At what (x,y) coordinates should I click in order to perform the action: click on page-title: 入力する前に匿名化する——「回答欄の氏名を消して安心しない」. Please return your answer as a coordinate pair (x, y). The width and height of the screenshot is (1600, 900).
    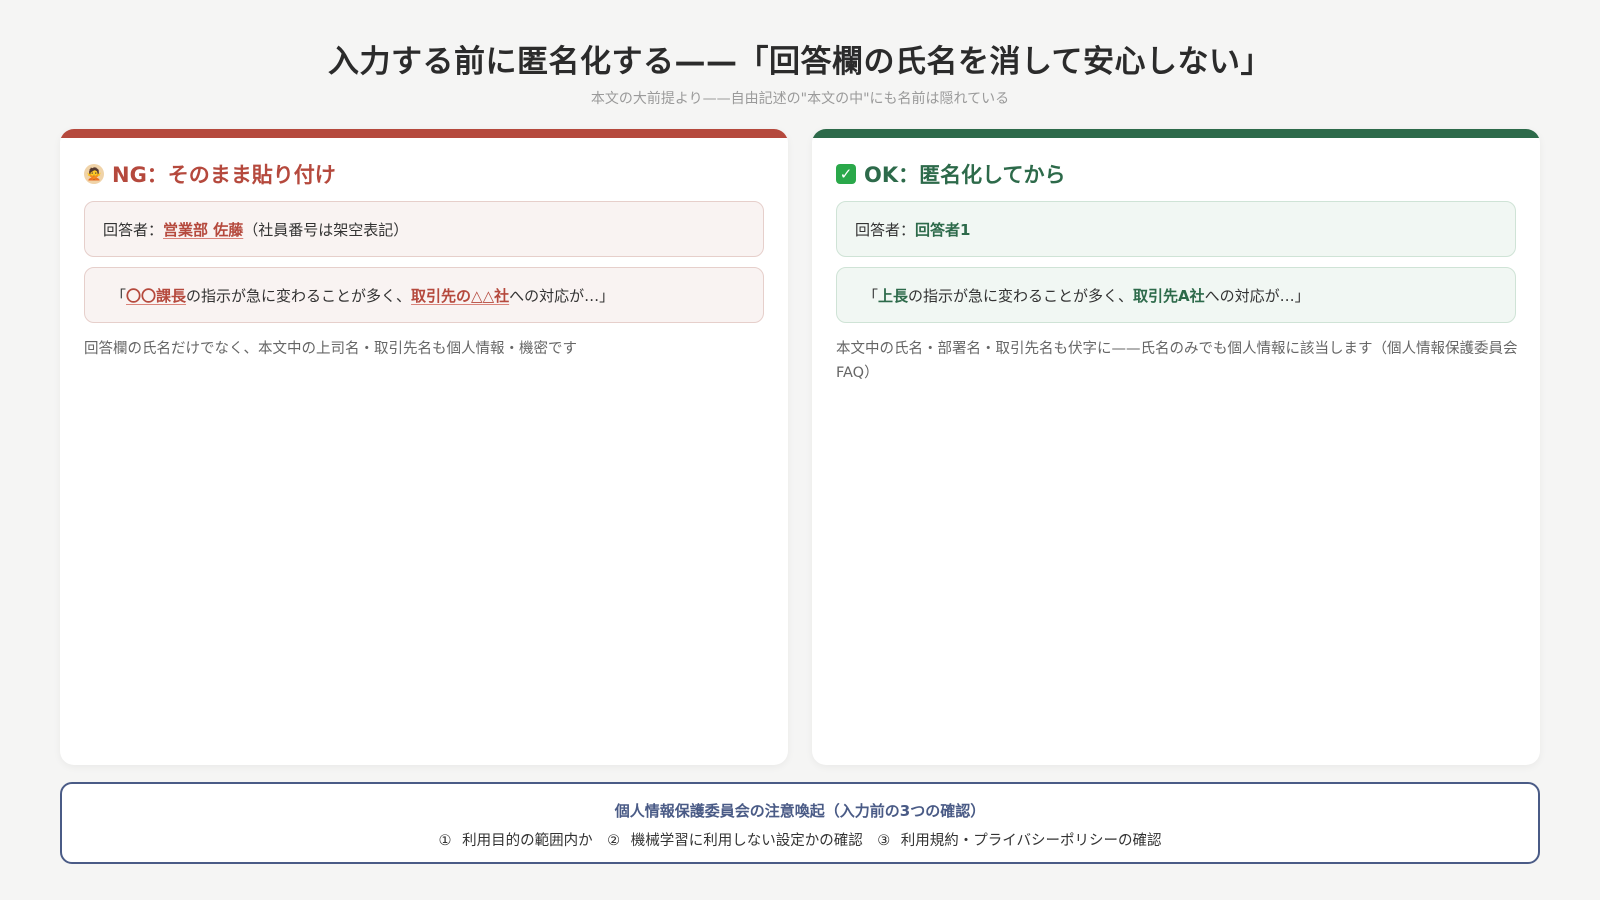
    Looking at the image, I should click on (800, 62).